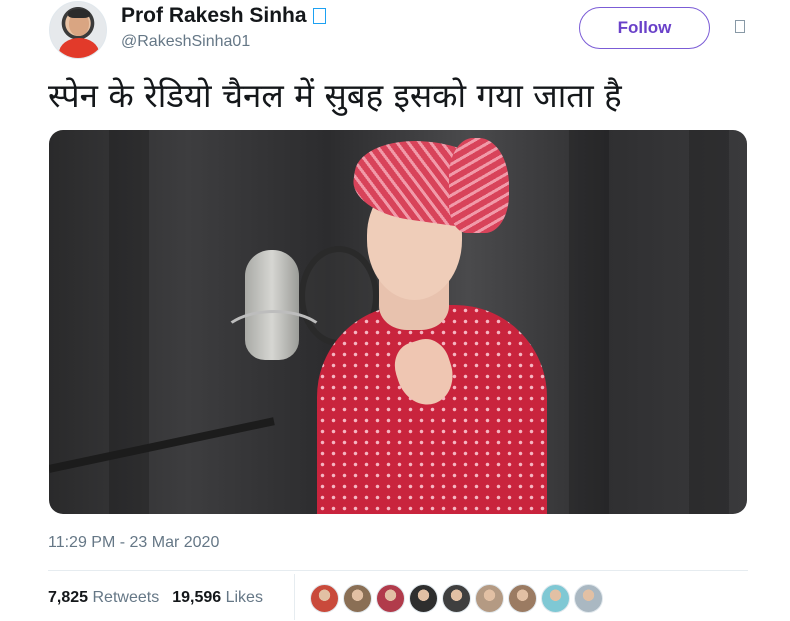 The height and width of the screenshot is (621, 790). What do you see at coordinates (79, 13) in the screenshot?
I see `avatar-hair` at bounding box center [79, 13].